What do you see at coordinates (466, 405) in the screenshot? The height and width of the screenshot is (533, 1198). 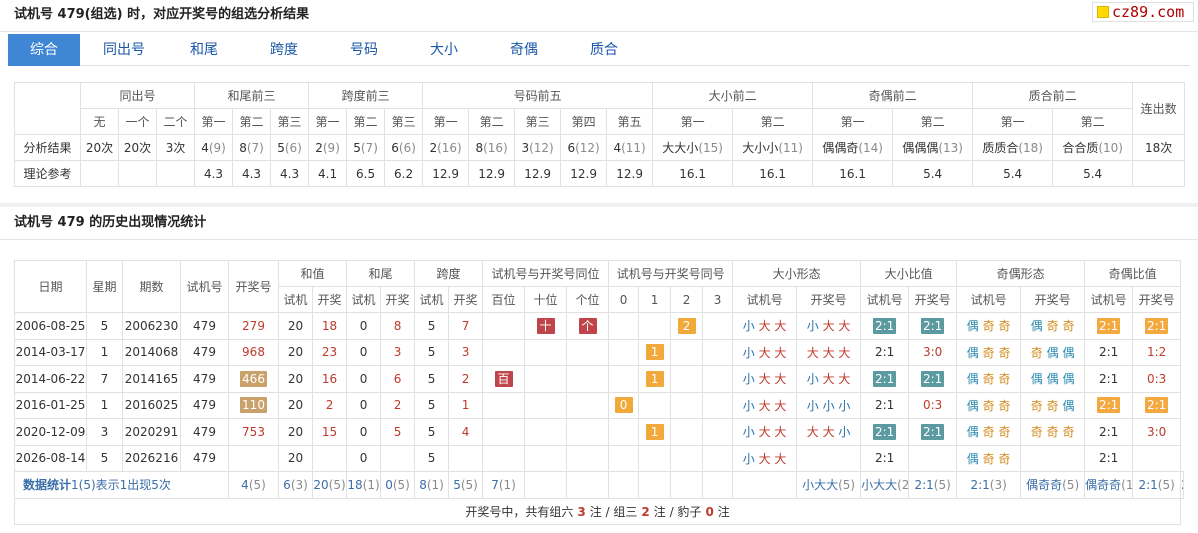 I see `span-draw-cell: 1` at bounding box center [466, 405].